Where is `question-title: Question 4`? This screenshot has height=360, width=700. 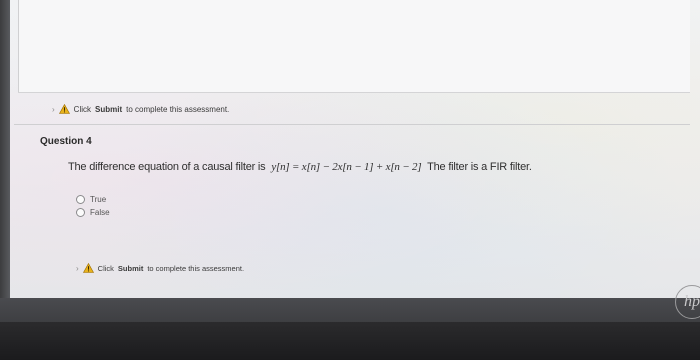 question-title: Question 4 is located at coordinates (66, 141).